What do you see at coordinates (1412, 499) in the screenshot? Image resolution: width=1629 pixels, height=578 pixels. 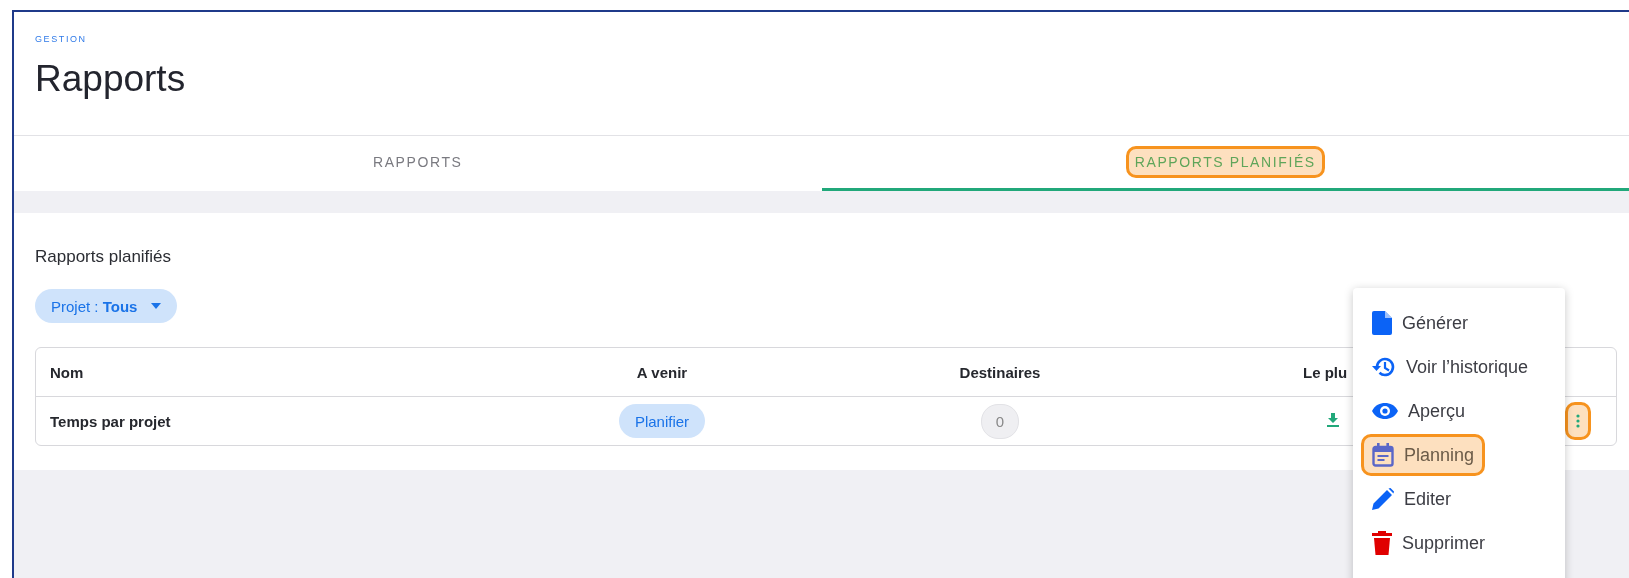 I see `menu-item: Editer` at bounding box center [1412, 499].